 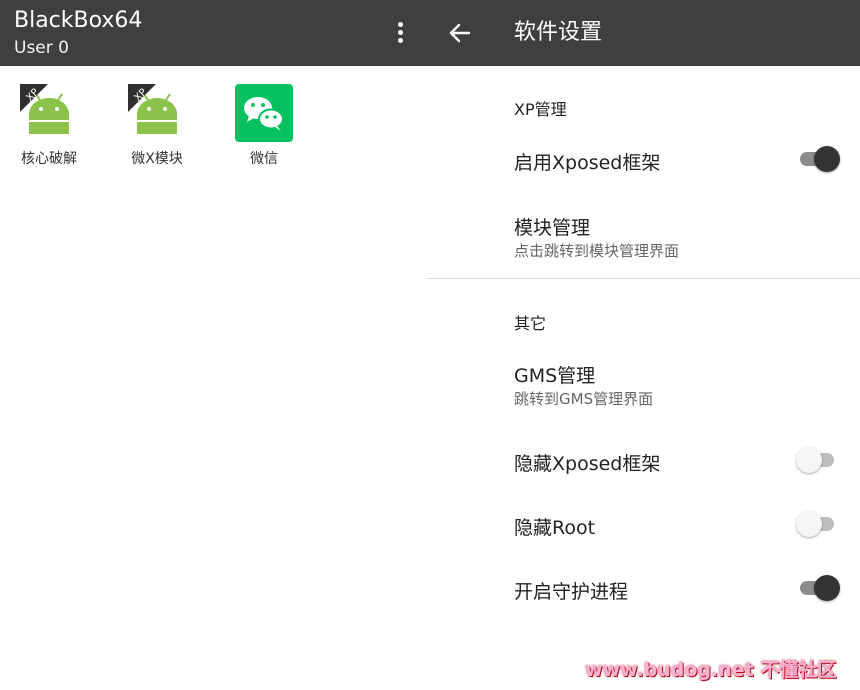 What do you see at coordinates (401, 33) in the screenshot?
I see `more-vert-icon` at bounding box center [401, 33].